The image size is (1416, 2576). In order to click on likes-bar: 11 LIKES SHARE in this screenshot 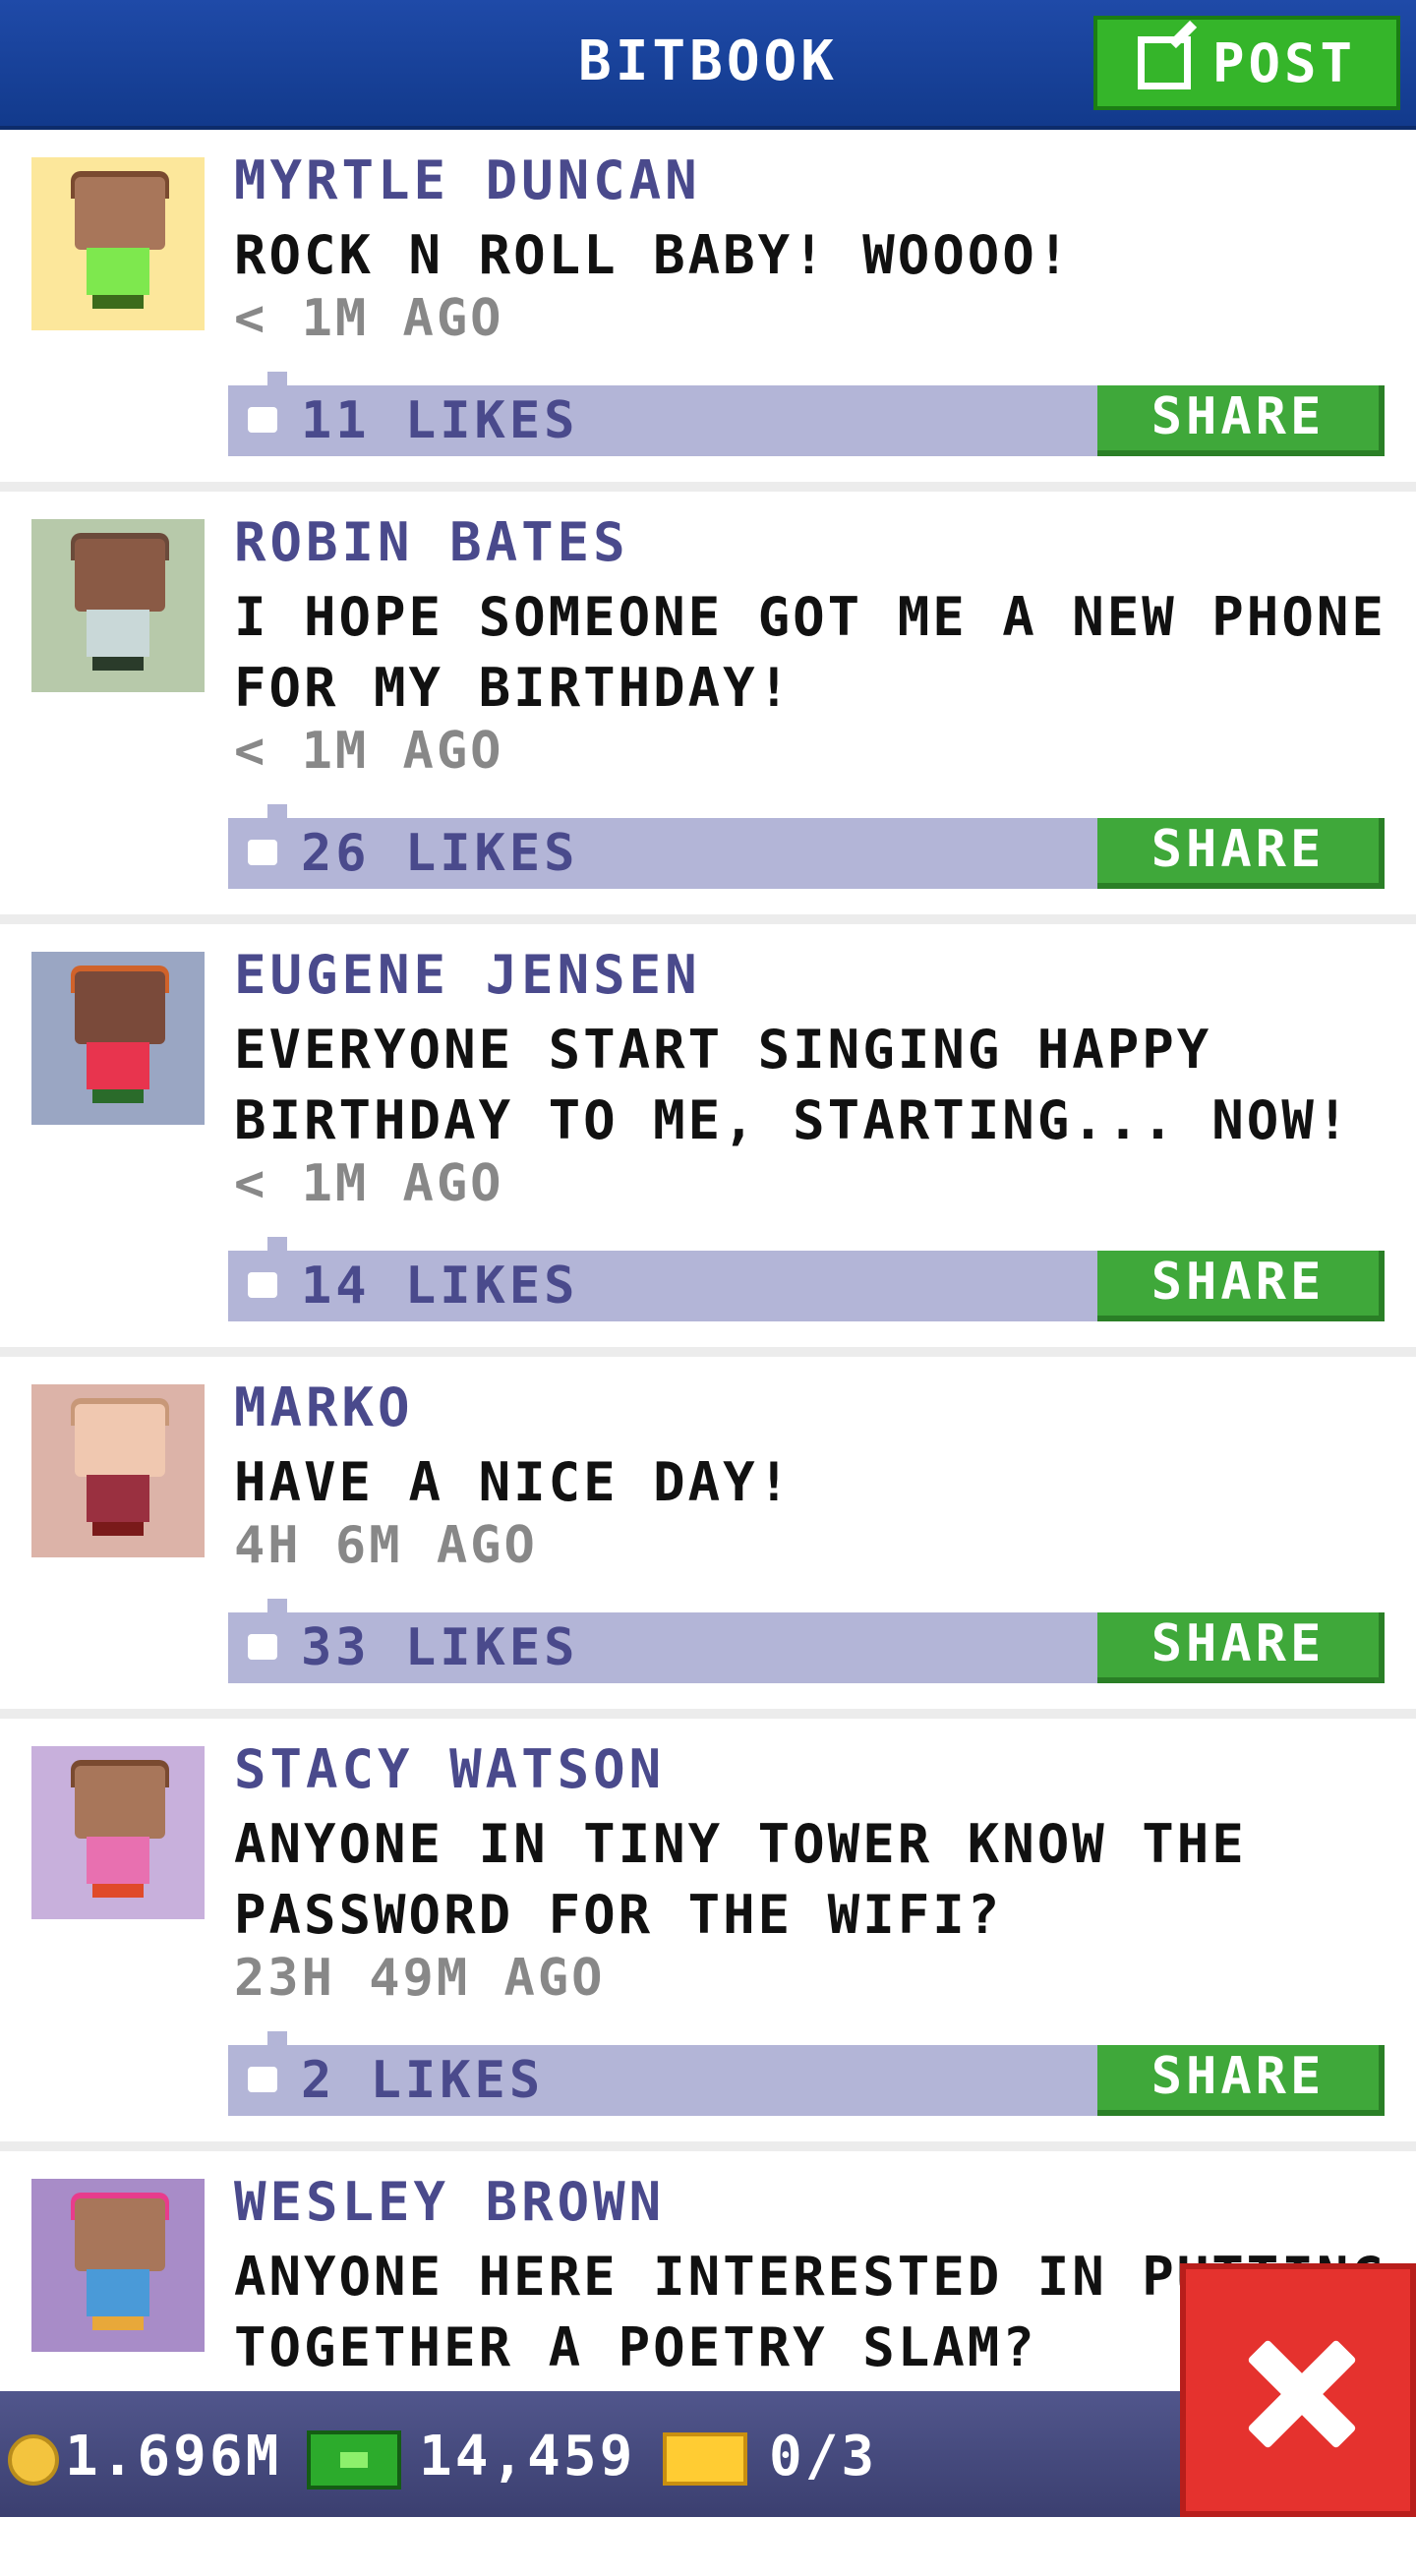, I will do `click(806, 414)`.